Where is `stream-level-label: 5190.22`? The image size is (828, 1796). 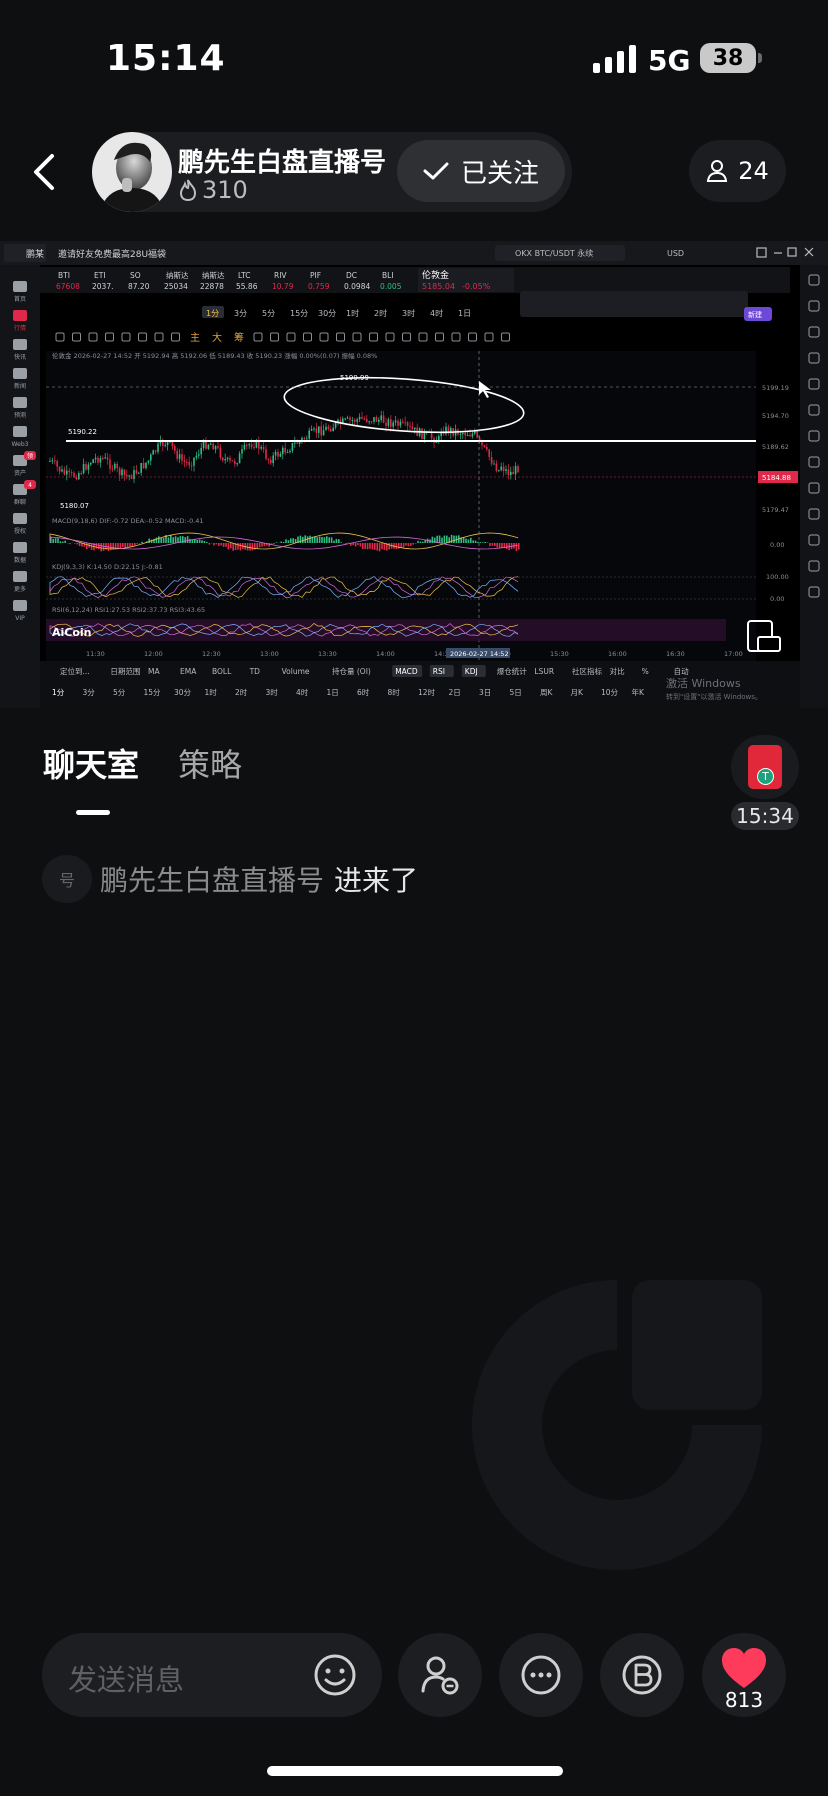
stream-level-label: 5190.22 is located at coordinates (82, 432).